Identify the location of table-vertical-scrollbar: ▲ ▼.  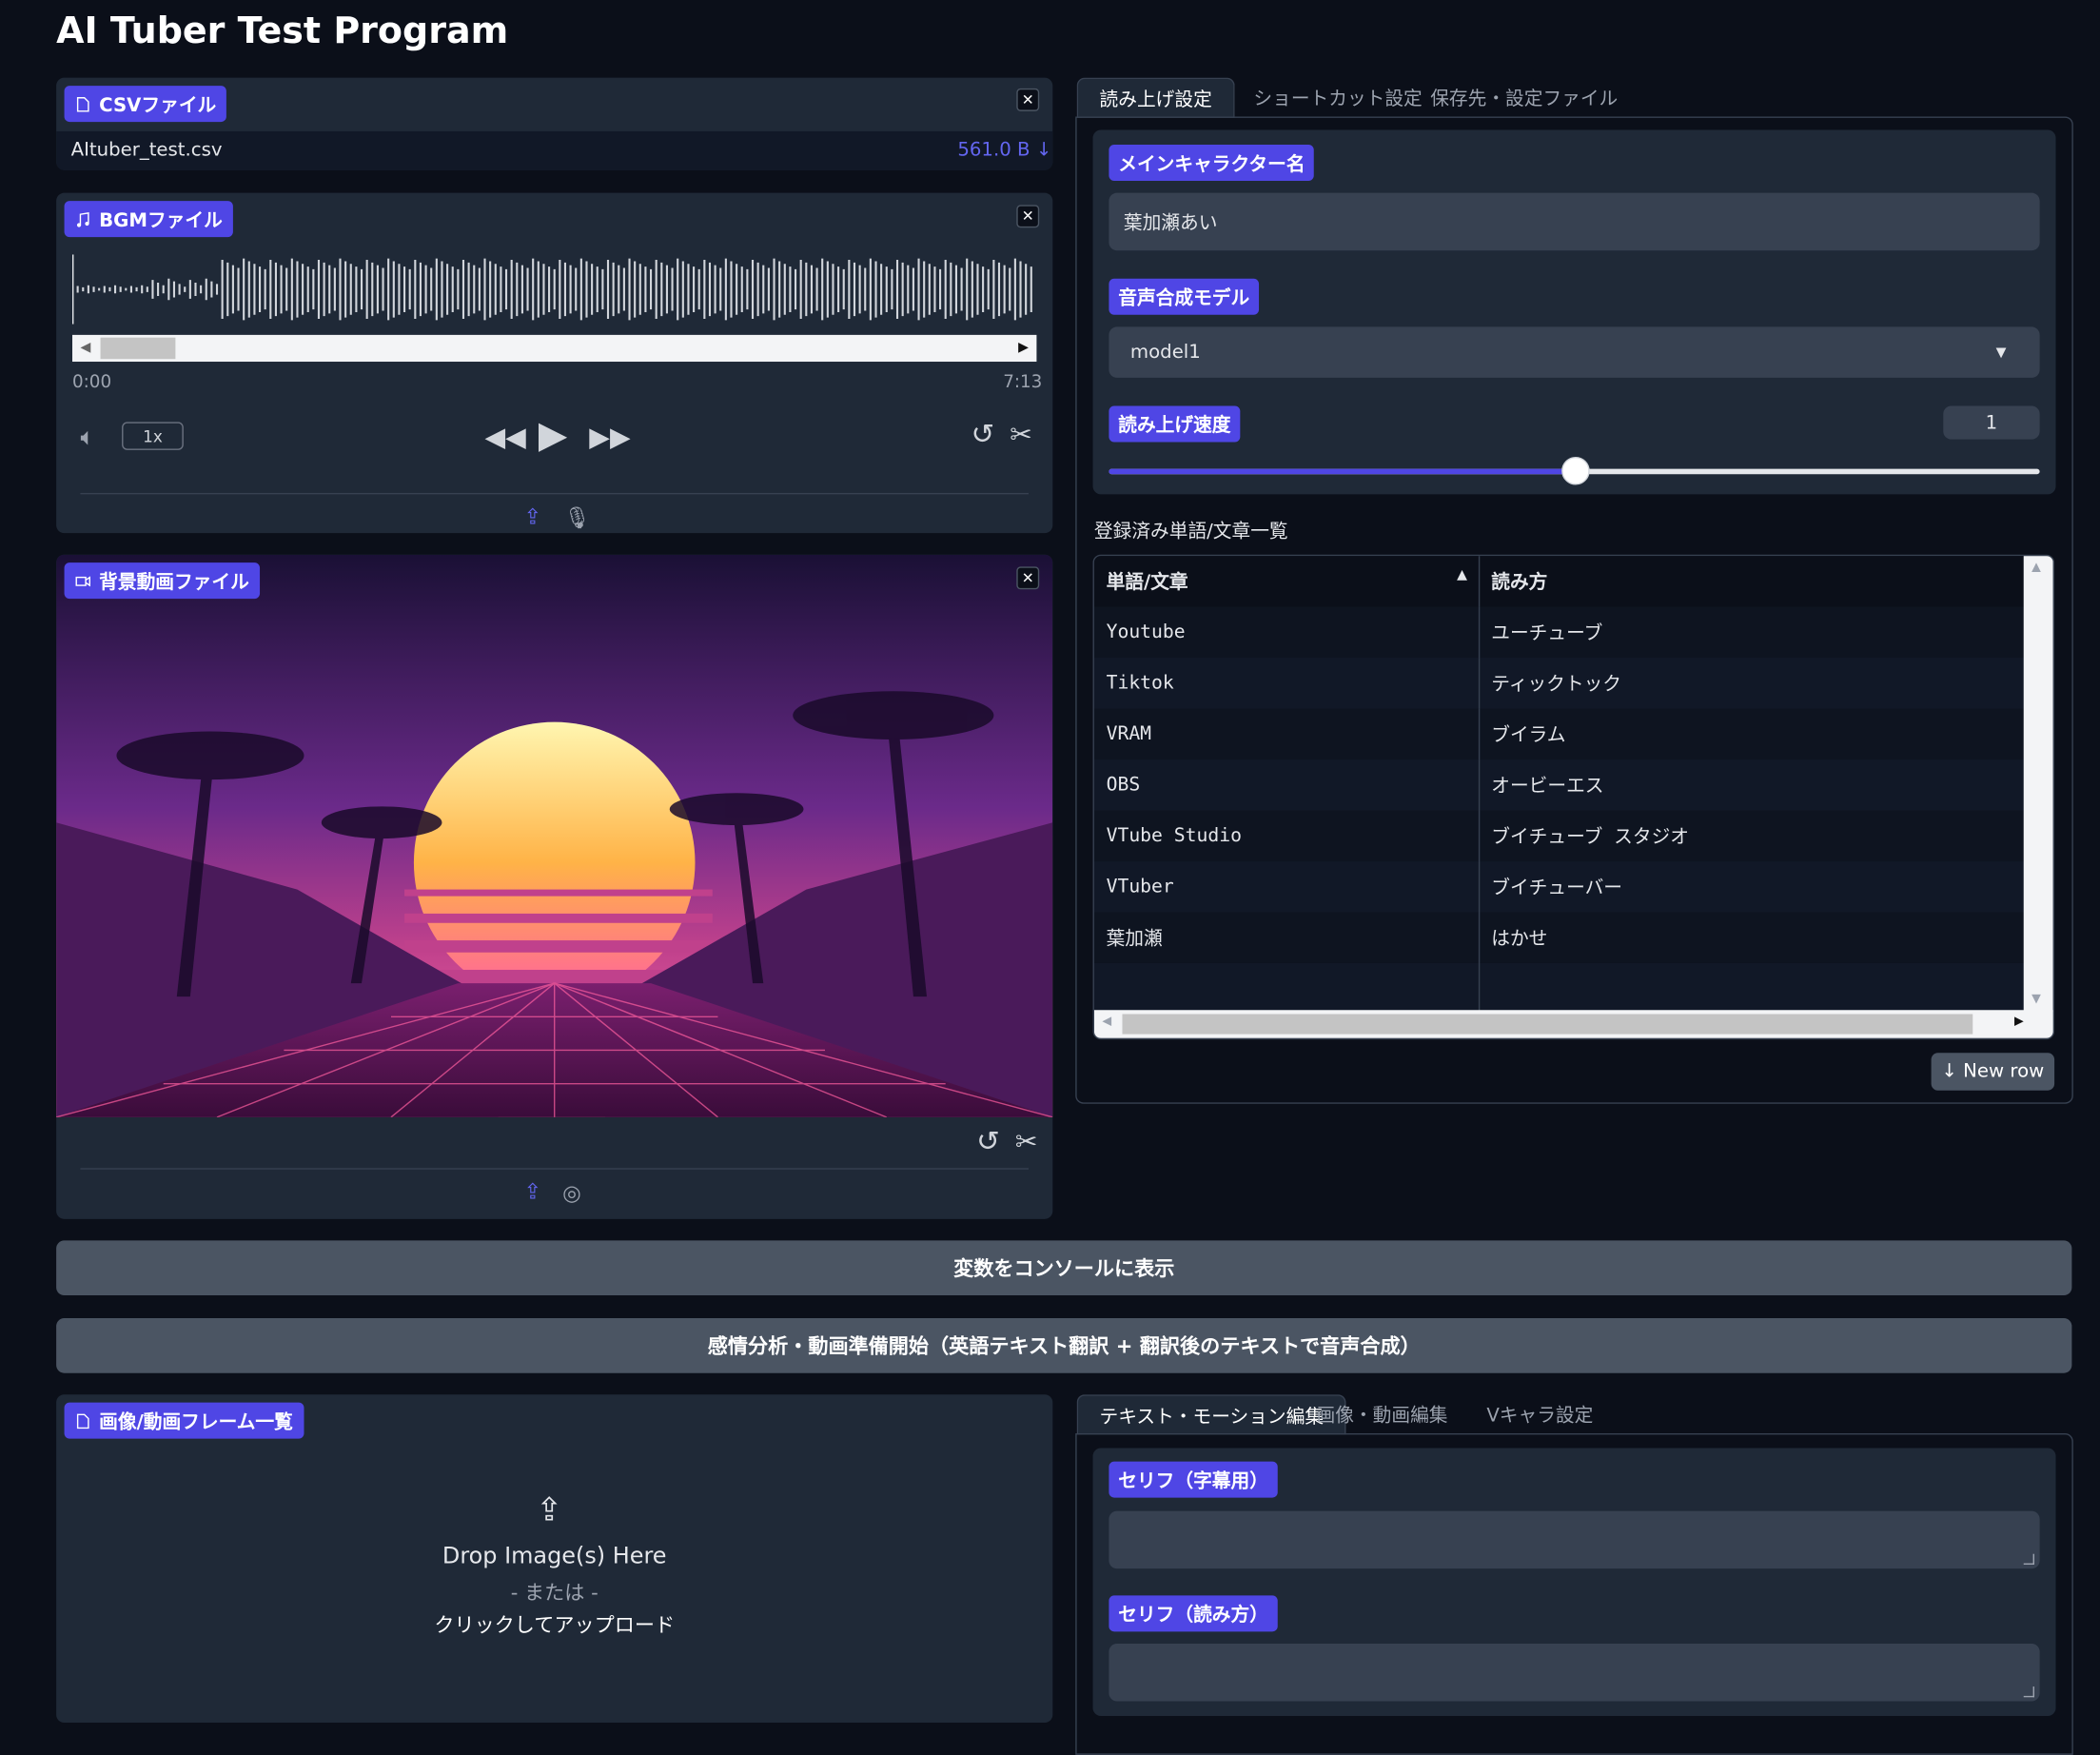
(2038, 784).